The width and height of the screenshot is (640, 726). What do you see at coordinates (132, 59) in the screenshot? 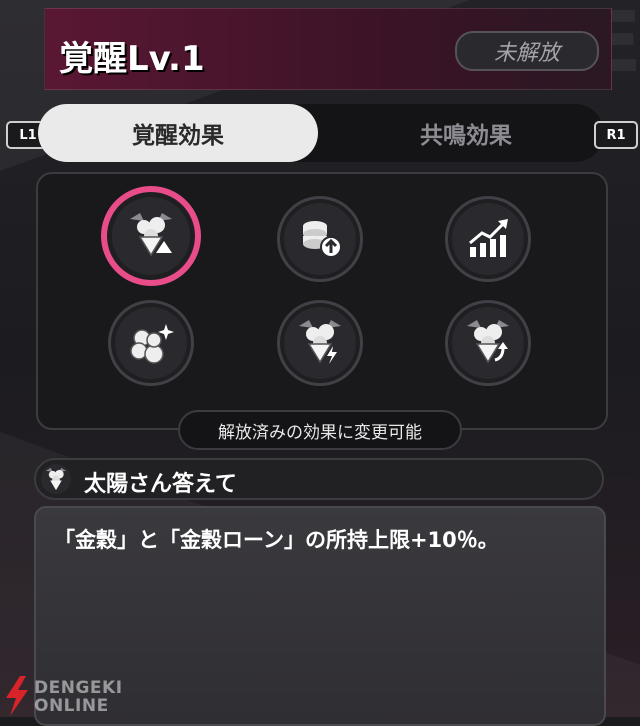
I see `awakening-level-title: 覚醒Lv.1` at bounding box center [132, 59].